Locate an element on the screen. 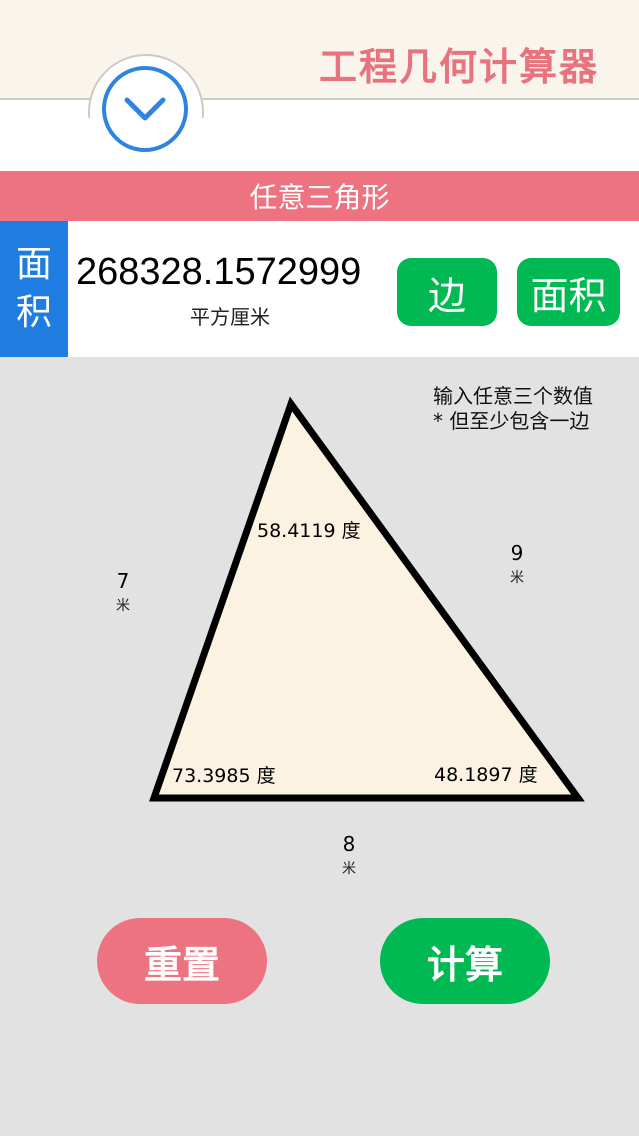 This screenshot has height=1136, width=639. side-left-value: 7 is located at coordinates (123, 581).